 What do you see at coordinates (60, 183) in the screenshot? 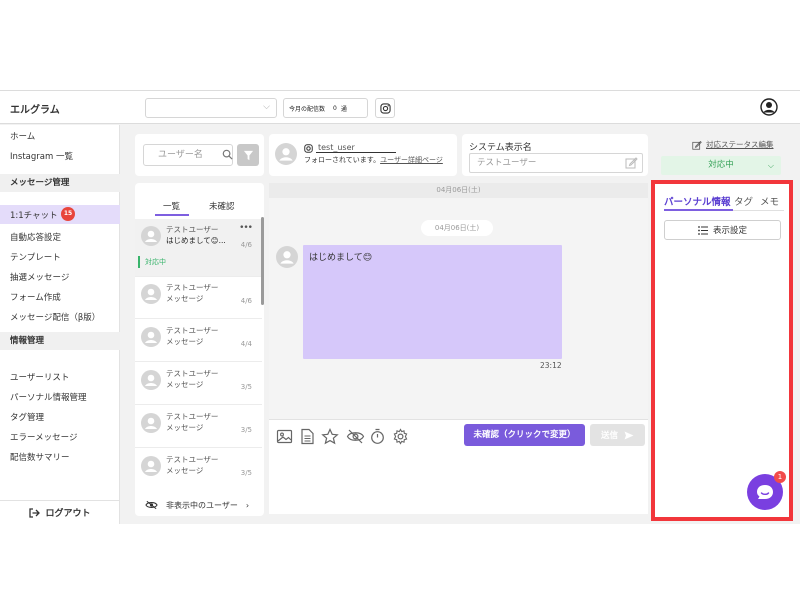
I see `sidebar-section-messages: メッセージ管理` at bounding box center [60, 183].